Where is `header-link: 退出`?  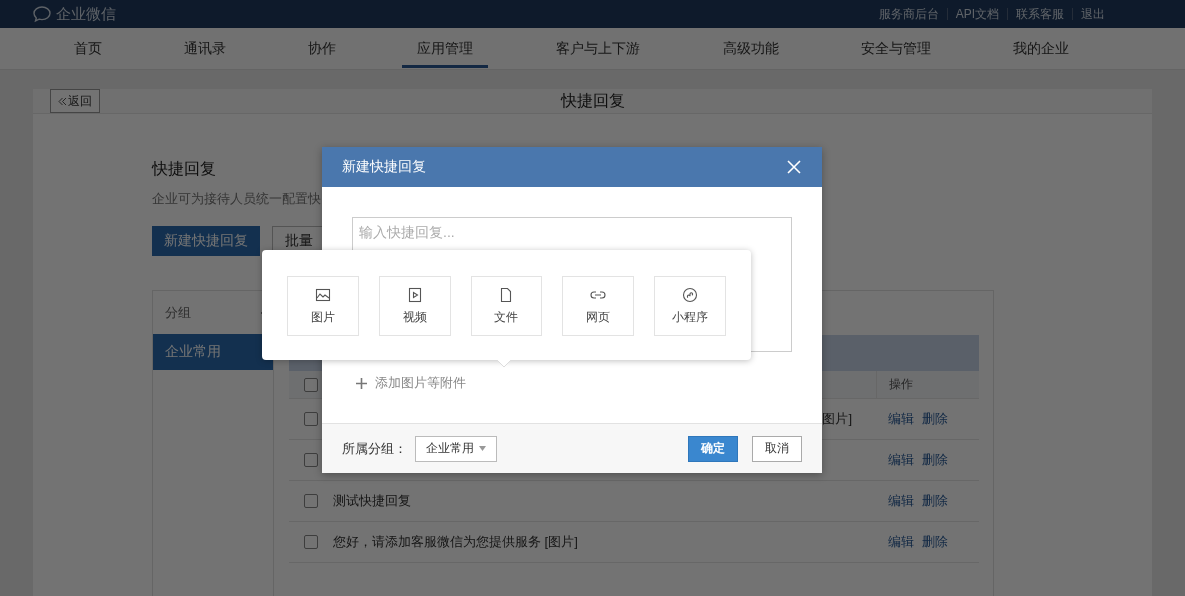
header-link: 退出 is located at coordinates (1092, 14).